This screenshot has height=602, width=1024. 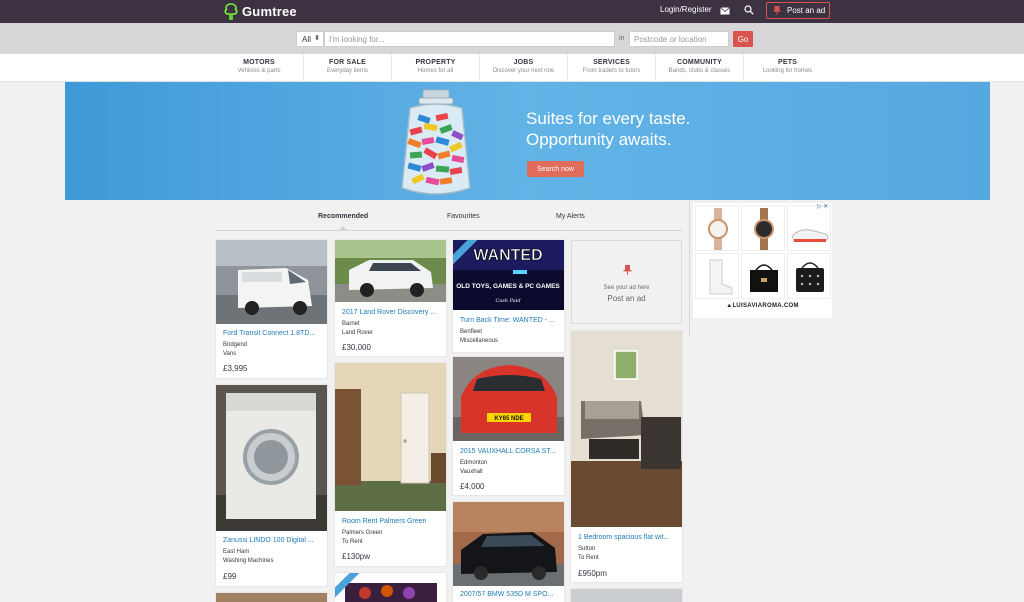 What do you see at coordinates (435, 71) in the screenshot?
I see `category-subtitle: Homes for all` at bounding box center [435, 71].